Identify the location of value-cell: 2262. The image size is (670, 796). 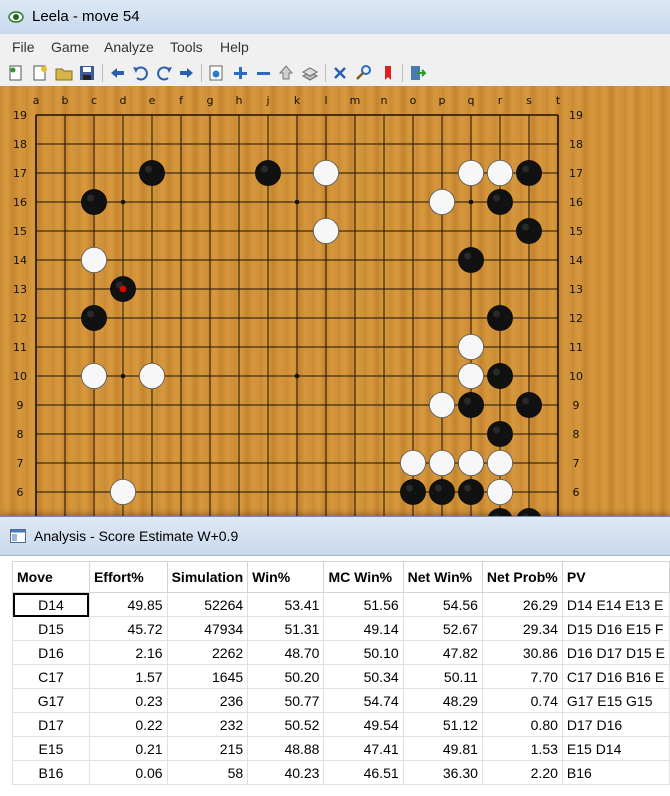
(207, 652).